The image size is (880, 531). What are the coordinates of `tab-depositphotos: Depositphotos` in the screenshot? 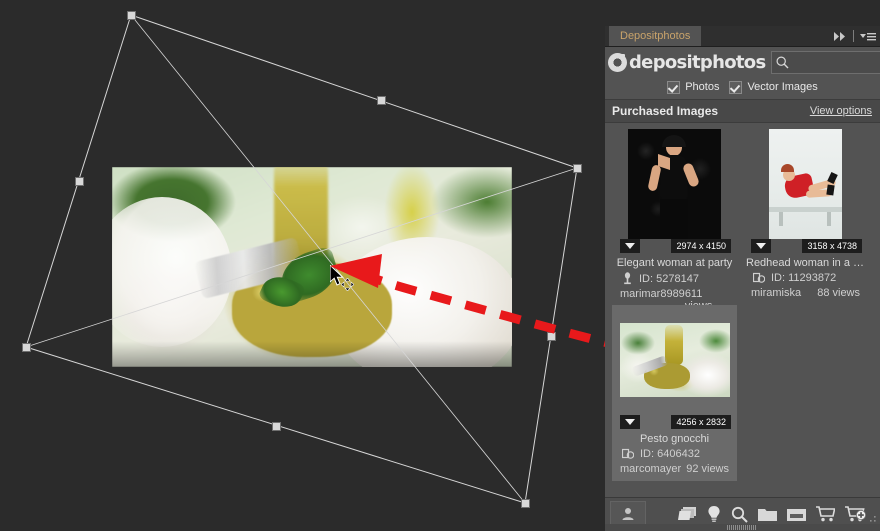 It's located at (655, 36).